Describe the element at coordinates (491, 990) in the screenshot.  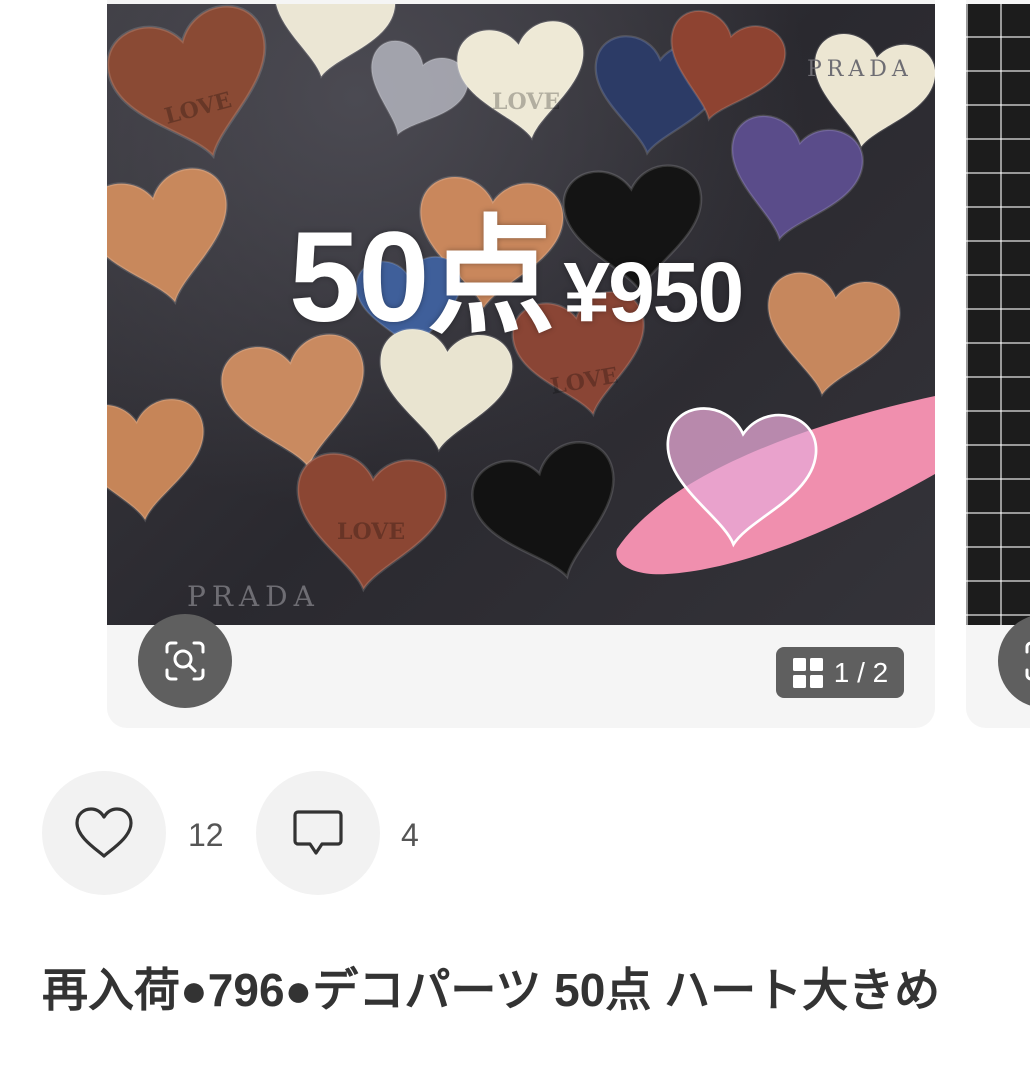
I see `product-title: 再入荷●796●デコパーツ 50点 ハート大きめ` at that location.